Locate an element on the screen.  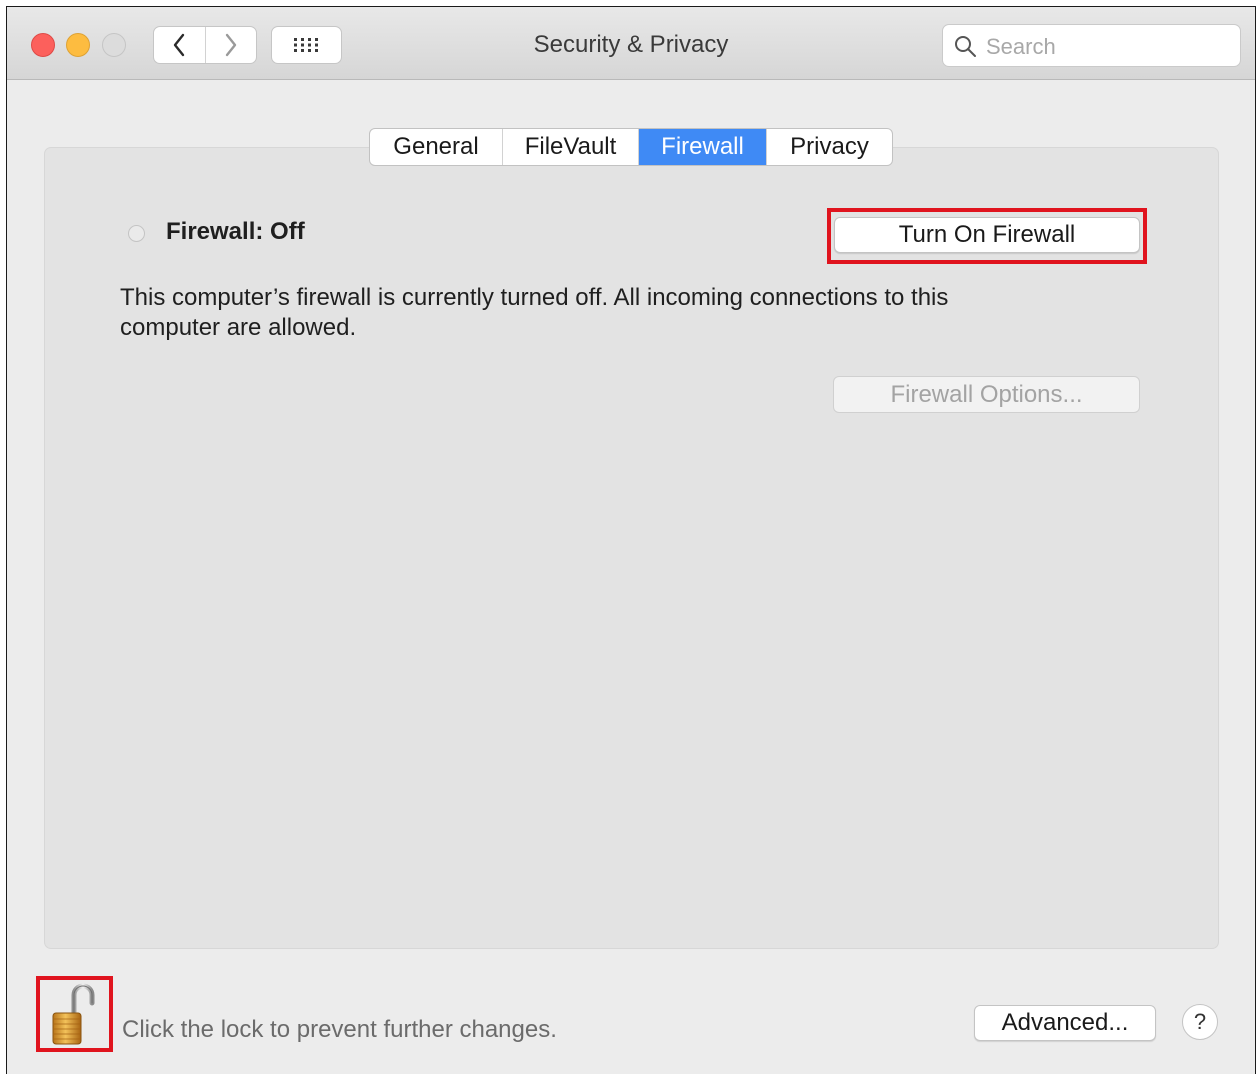
tab-filevault: FileVault is located at coordinates (570, 147).